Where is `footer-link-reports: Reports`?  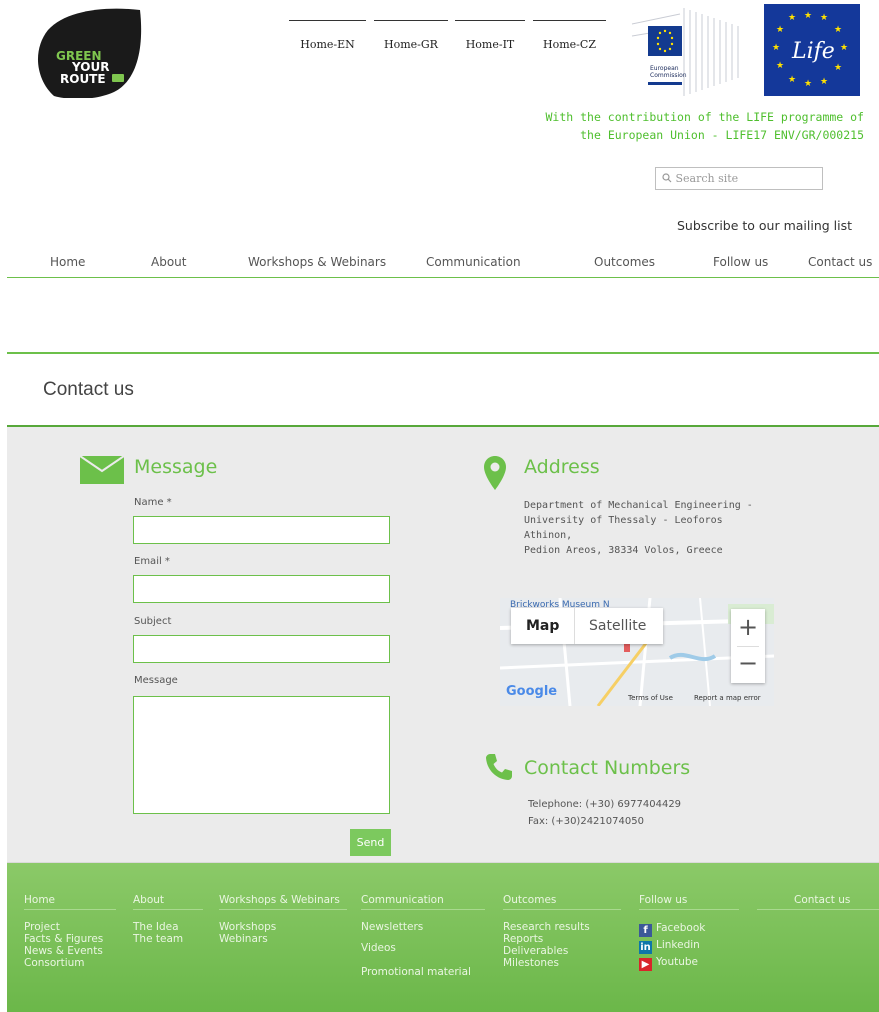
footer-link-reports: Reports is located at coordinates (546, 939).